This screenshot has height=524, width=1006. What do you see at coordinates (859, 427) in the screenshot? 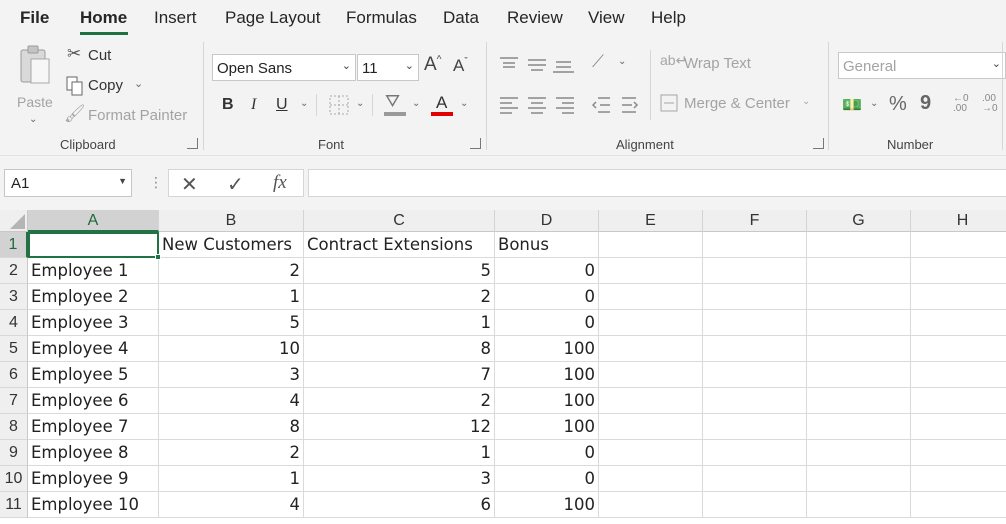
I see `cell-g8` at bounding box center [859, 427].